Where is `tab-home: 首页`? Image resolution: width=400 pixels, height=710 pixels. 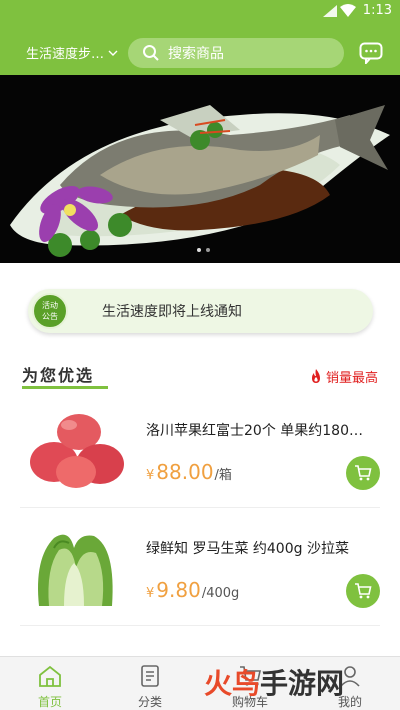
tab-home: 首页 is located at coordinates (50, 683).